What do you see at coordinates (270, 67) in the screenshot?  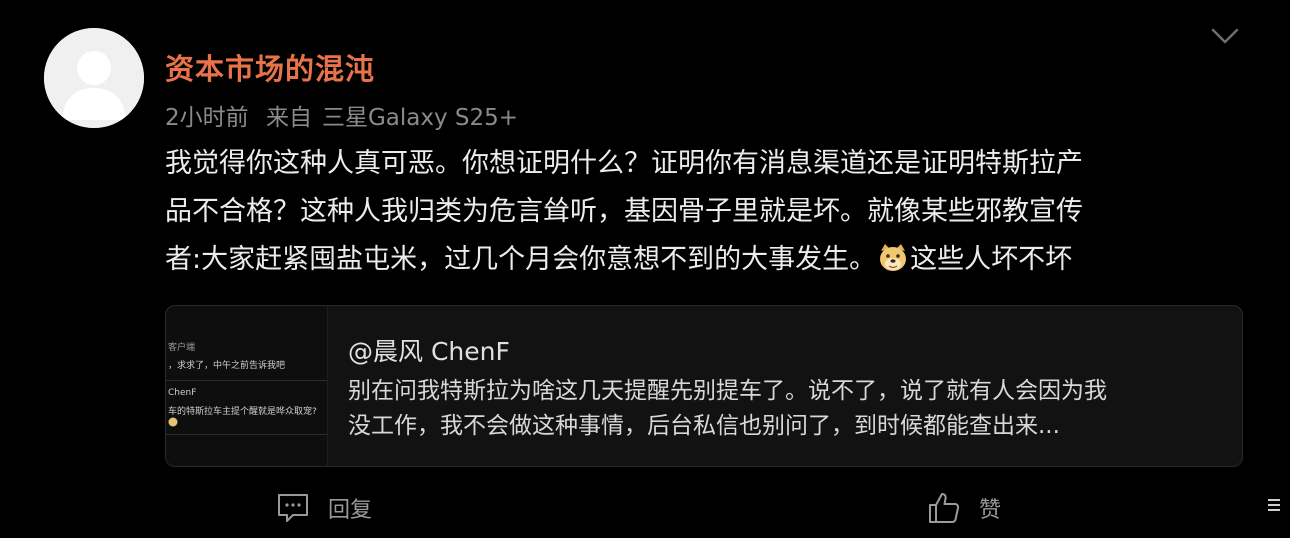 I see `username: 资本市场的混沌` at bounding box center [270, 67].